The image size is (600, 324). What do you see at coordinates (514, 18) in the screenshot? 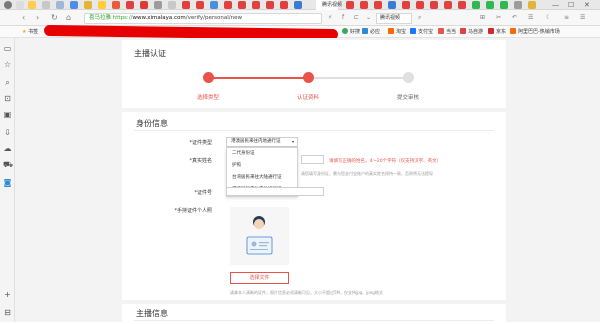
I see `undo-icon: ↶` at bounding box center [514, 18].